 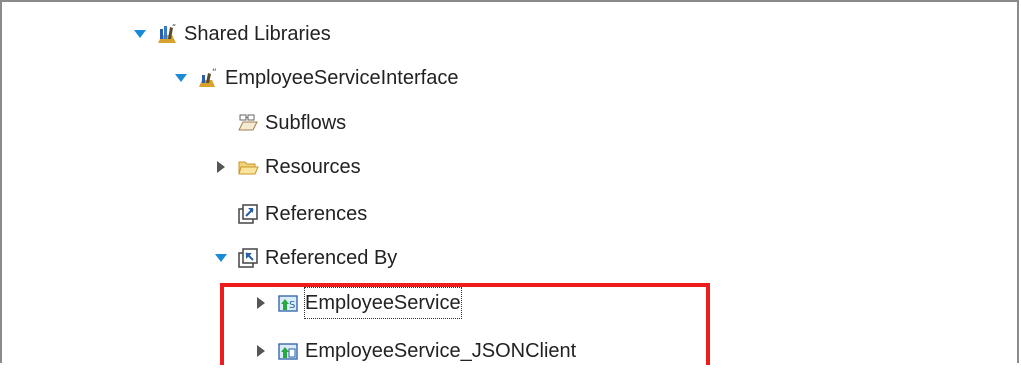 I want to click on referenced-by-icon, so click(x=248, y=258).